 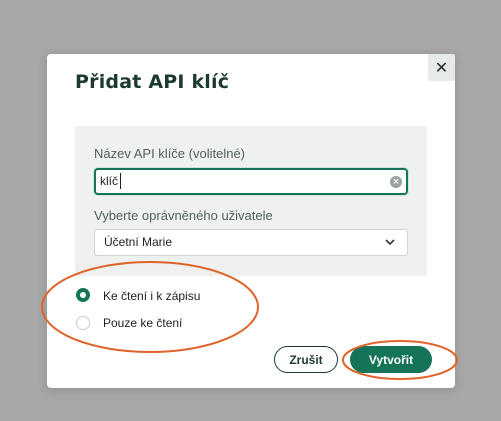 I want to click on cancel-button: Zrušit, so click(x=306, y=359).